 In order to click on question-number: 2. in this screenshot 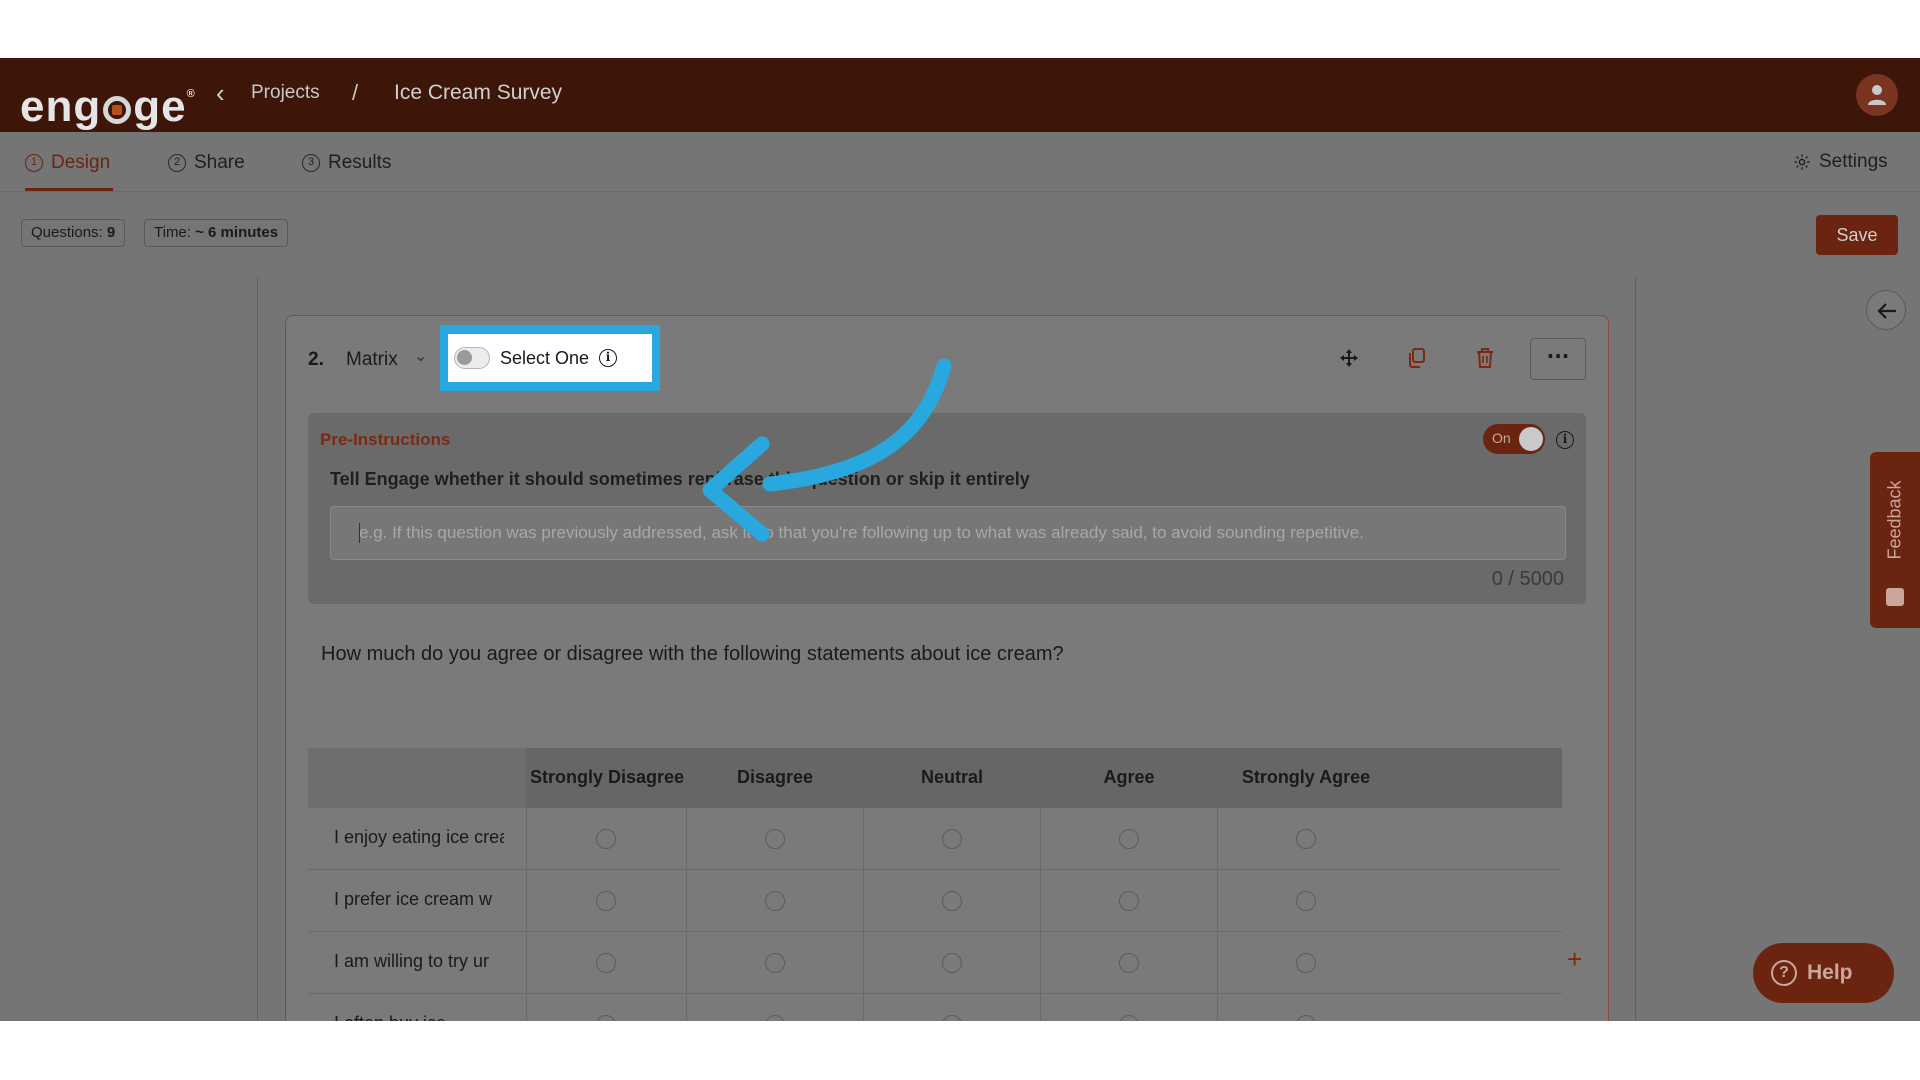, I will do `click(316, 359)`.